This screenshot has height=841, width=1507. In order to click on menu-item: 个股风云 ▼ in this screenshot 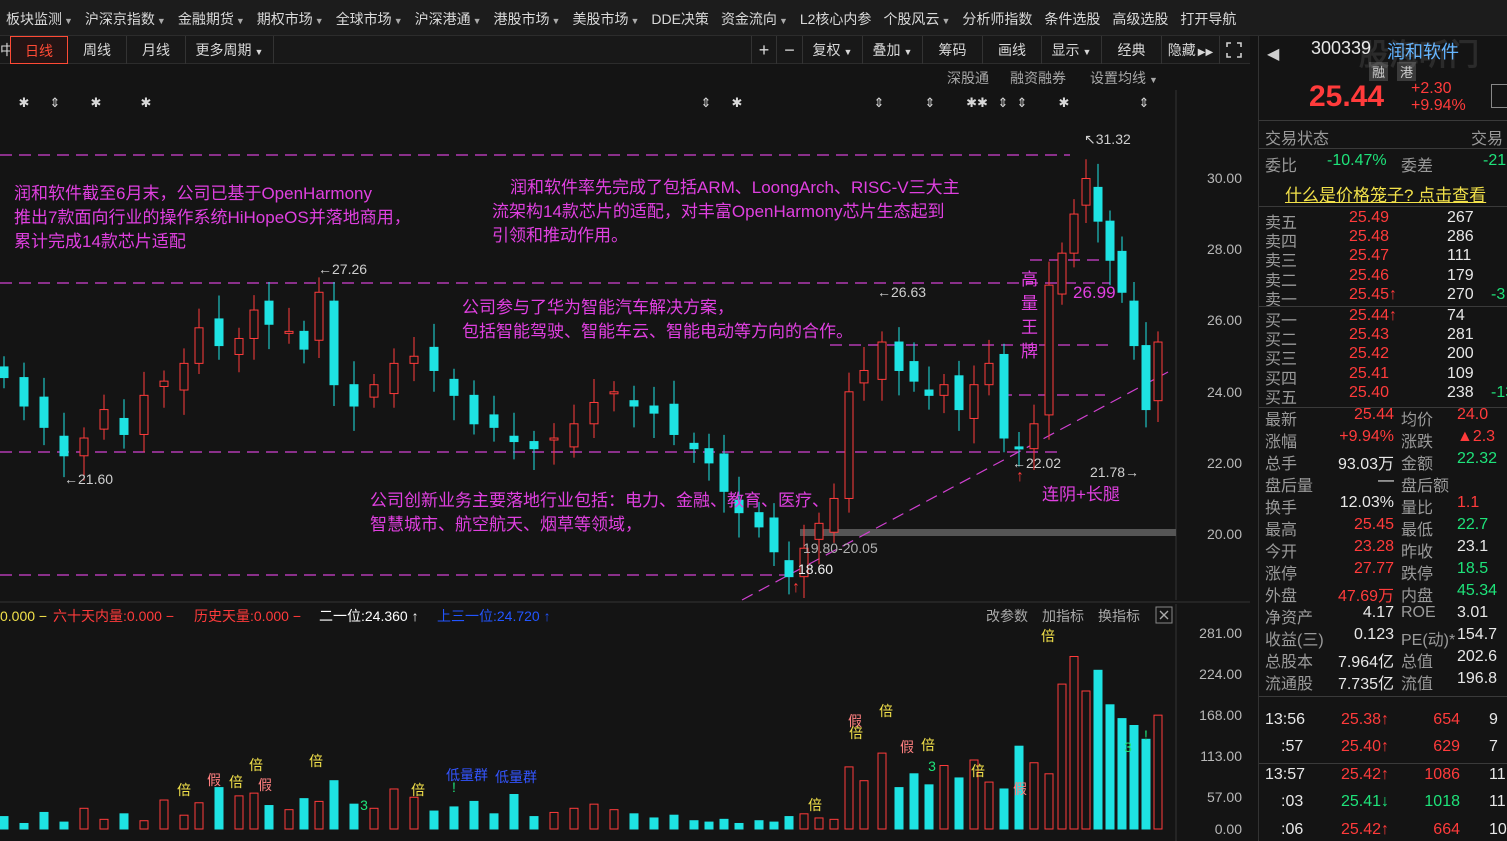, I will do `click(916, 18)`.